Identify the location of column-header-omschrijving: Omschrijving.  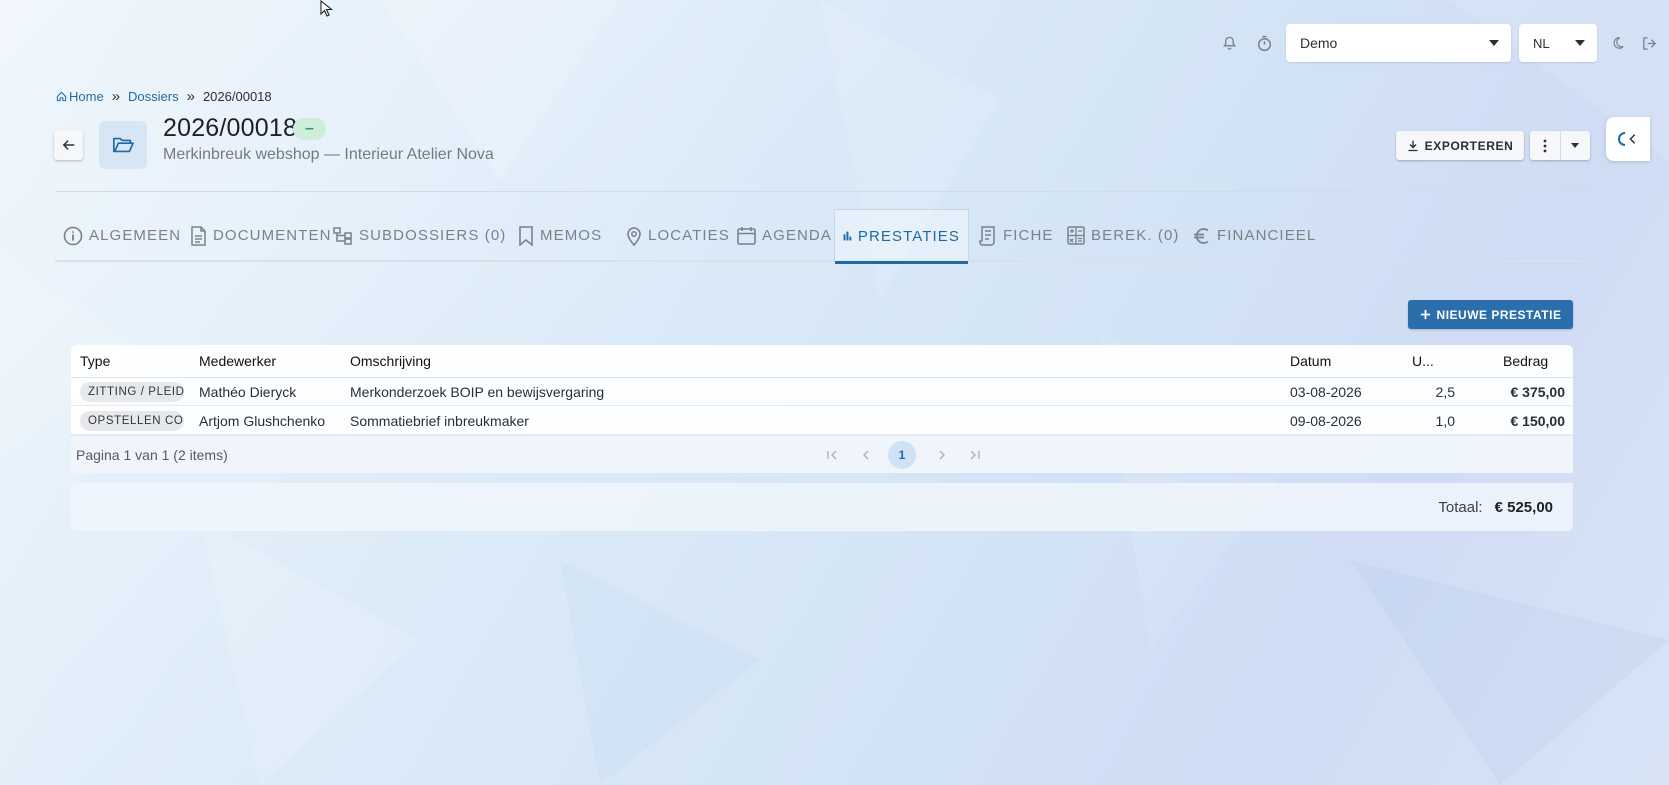
(550, 361).